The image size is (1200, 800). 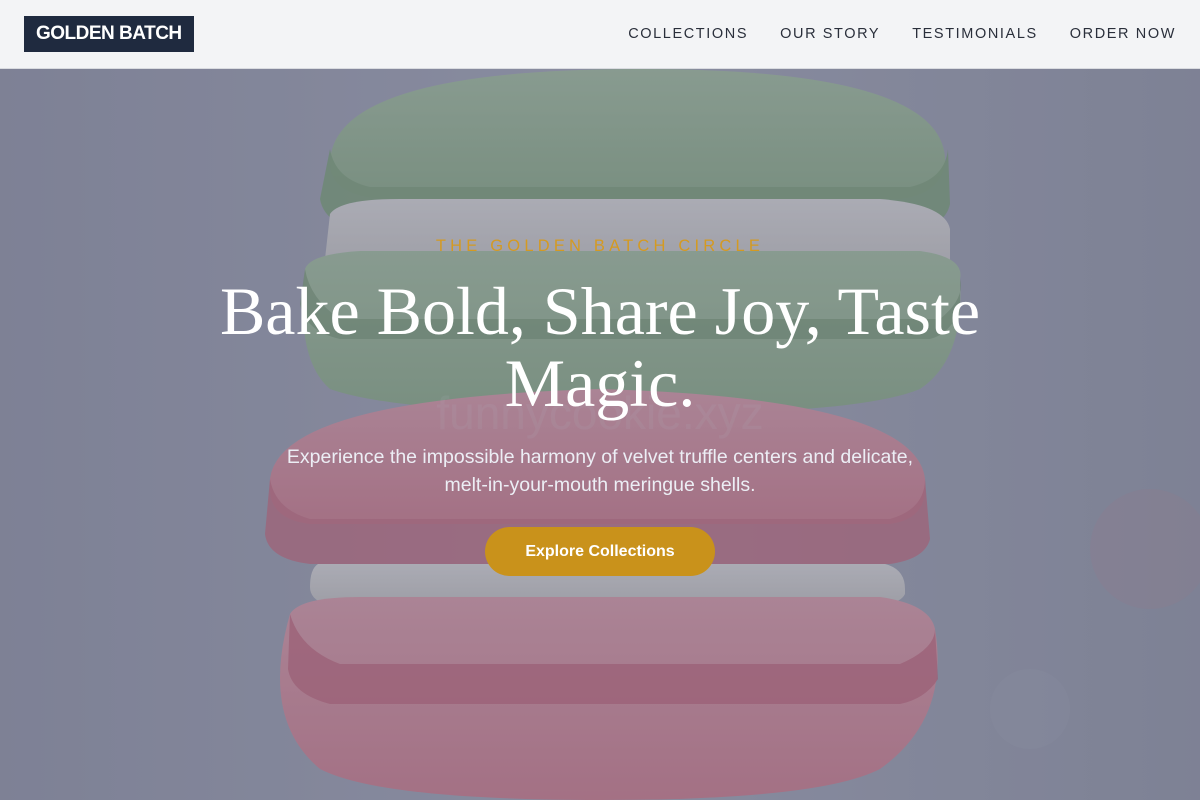 I want to click on hero-headline: Bake Bold, Share Joy, Taste Magic., so click(x=600, y=347).